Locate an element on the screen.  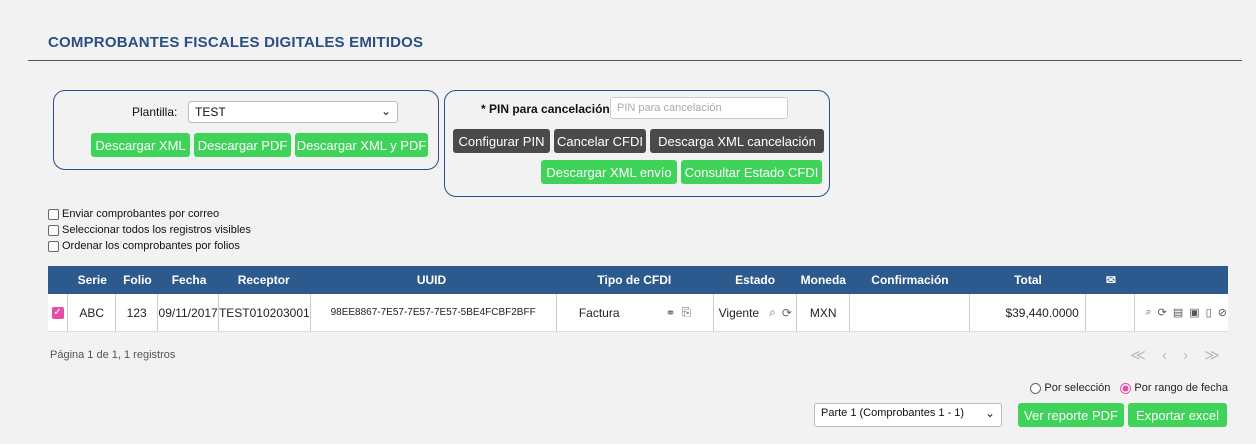
pin-input: PIN para cancelación is located at coordinates (699, 108).